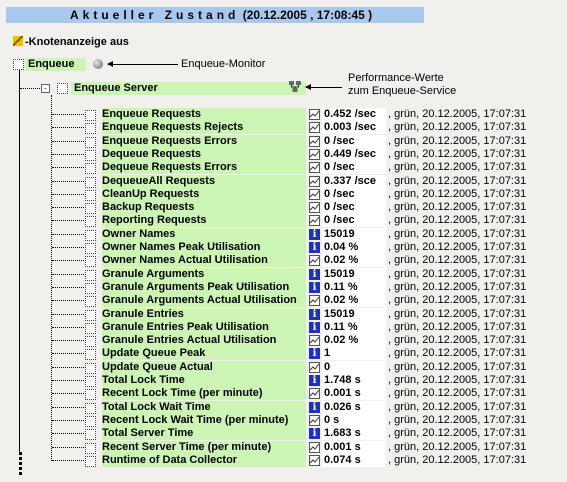  I want to click on metric-label: Total Lock Time, so click(204, 380).